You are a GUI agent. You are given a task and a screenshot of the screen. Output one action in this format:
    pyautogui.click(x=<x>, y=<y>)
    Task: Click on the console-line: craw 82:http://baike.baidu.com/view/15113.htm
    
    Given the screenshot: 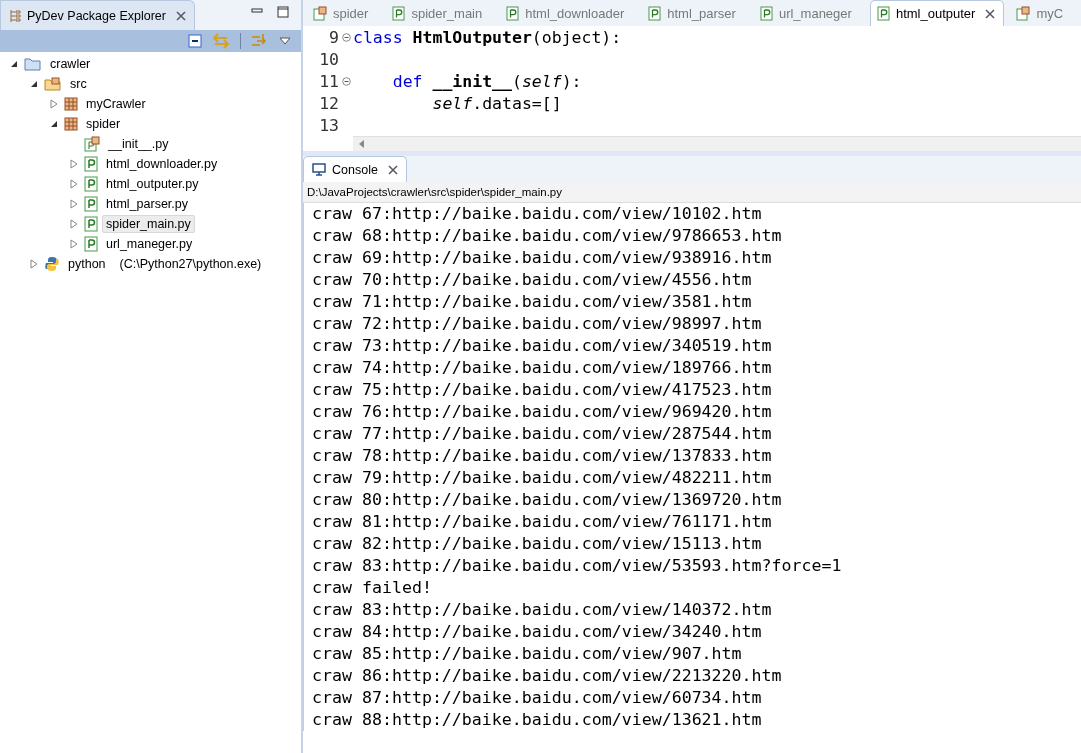 What is the action you would take?
    pyautogui.click(x=537, y=544)
    